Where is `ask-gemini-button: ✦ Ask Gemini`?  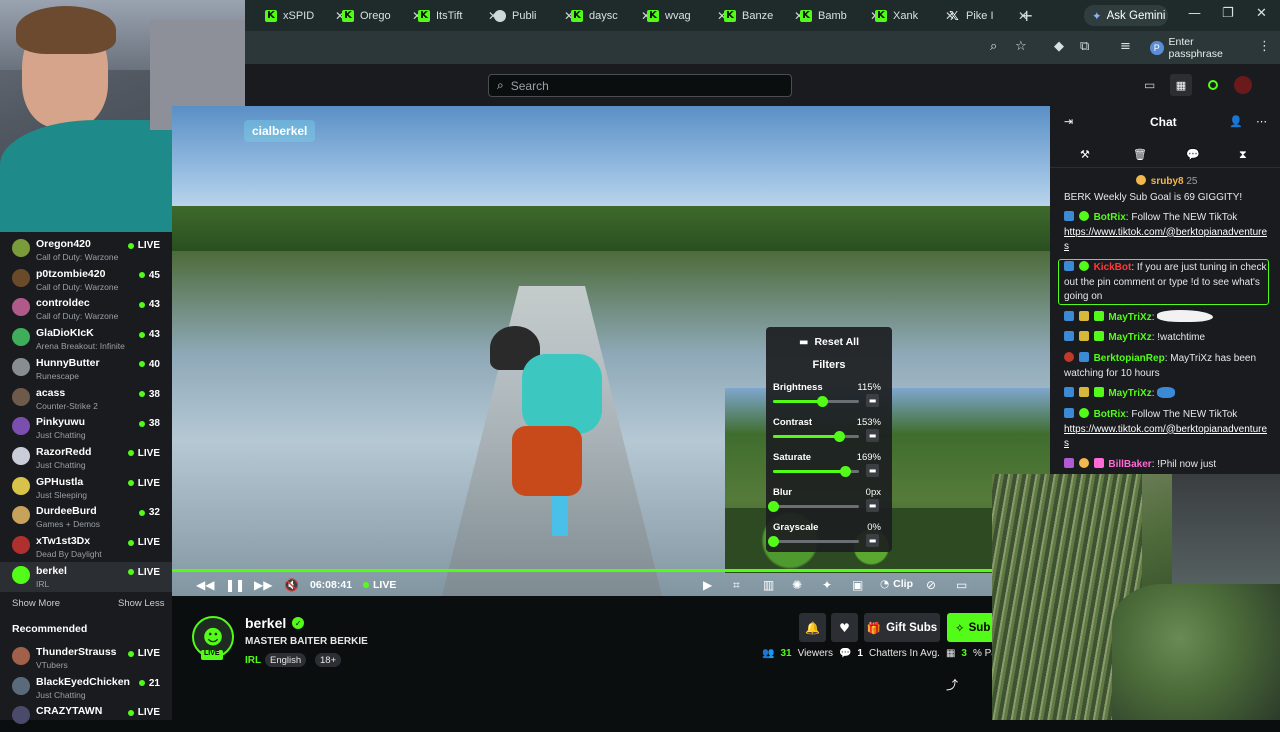
ask-gemini-button: ✦ Ask Gemini is located at coordinates (1126, 15).